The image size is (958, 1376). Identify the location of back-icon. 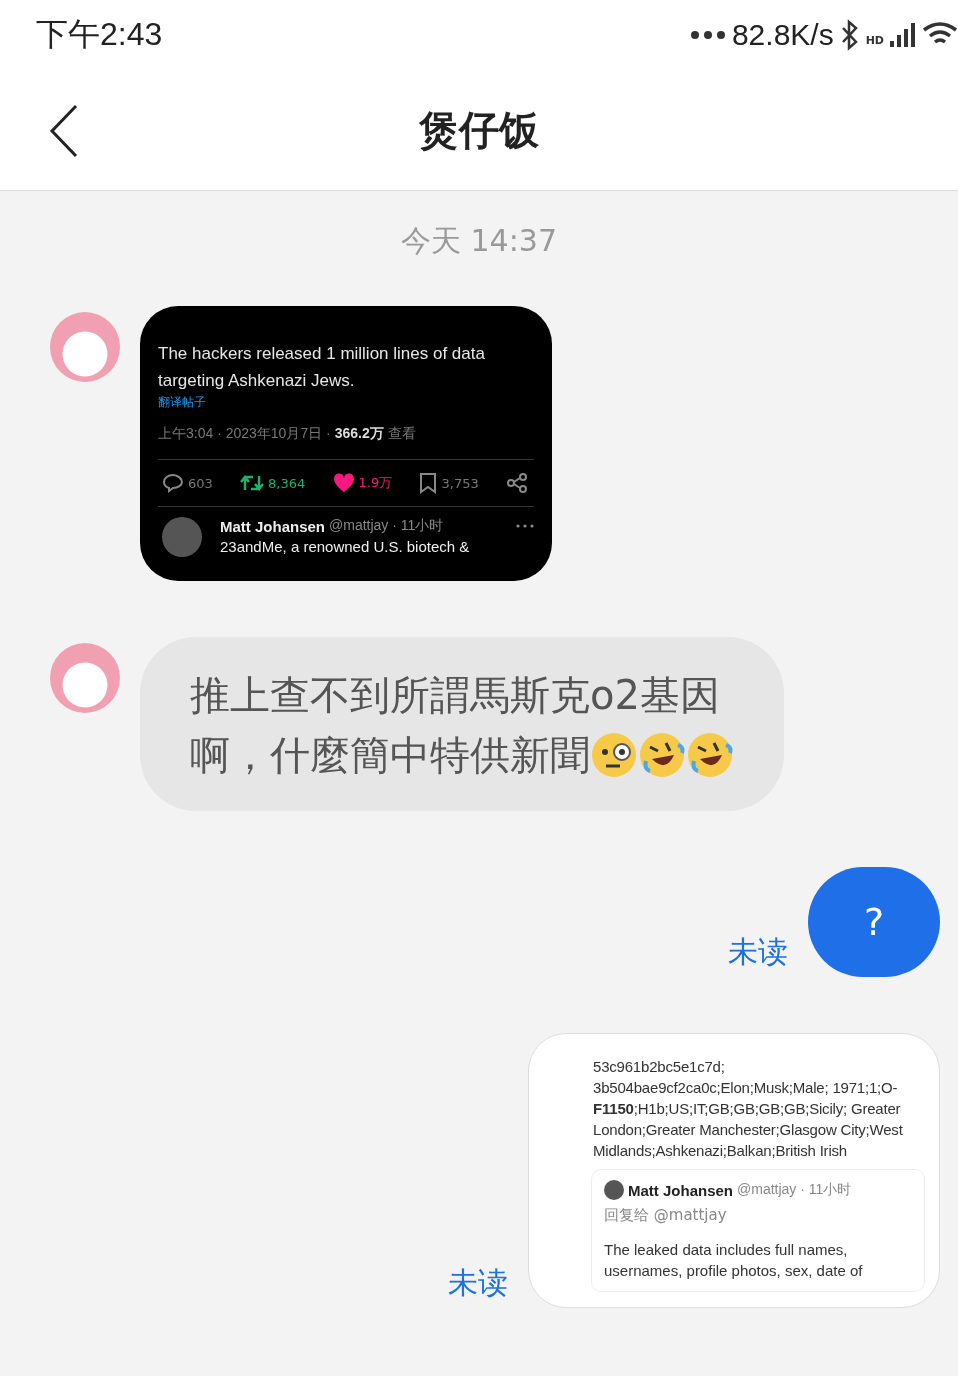
(64, 131).